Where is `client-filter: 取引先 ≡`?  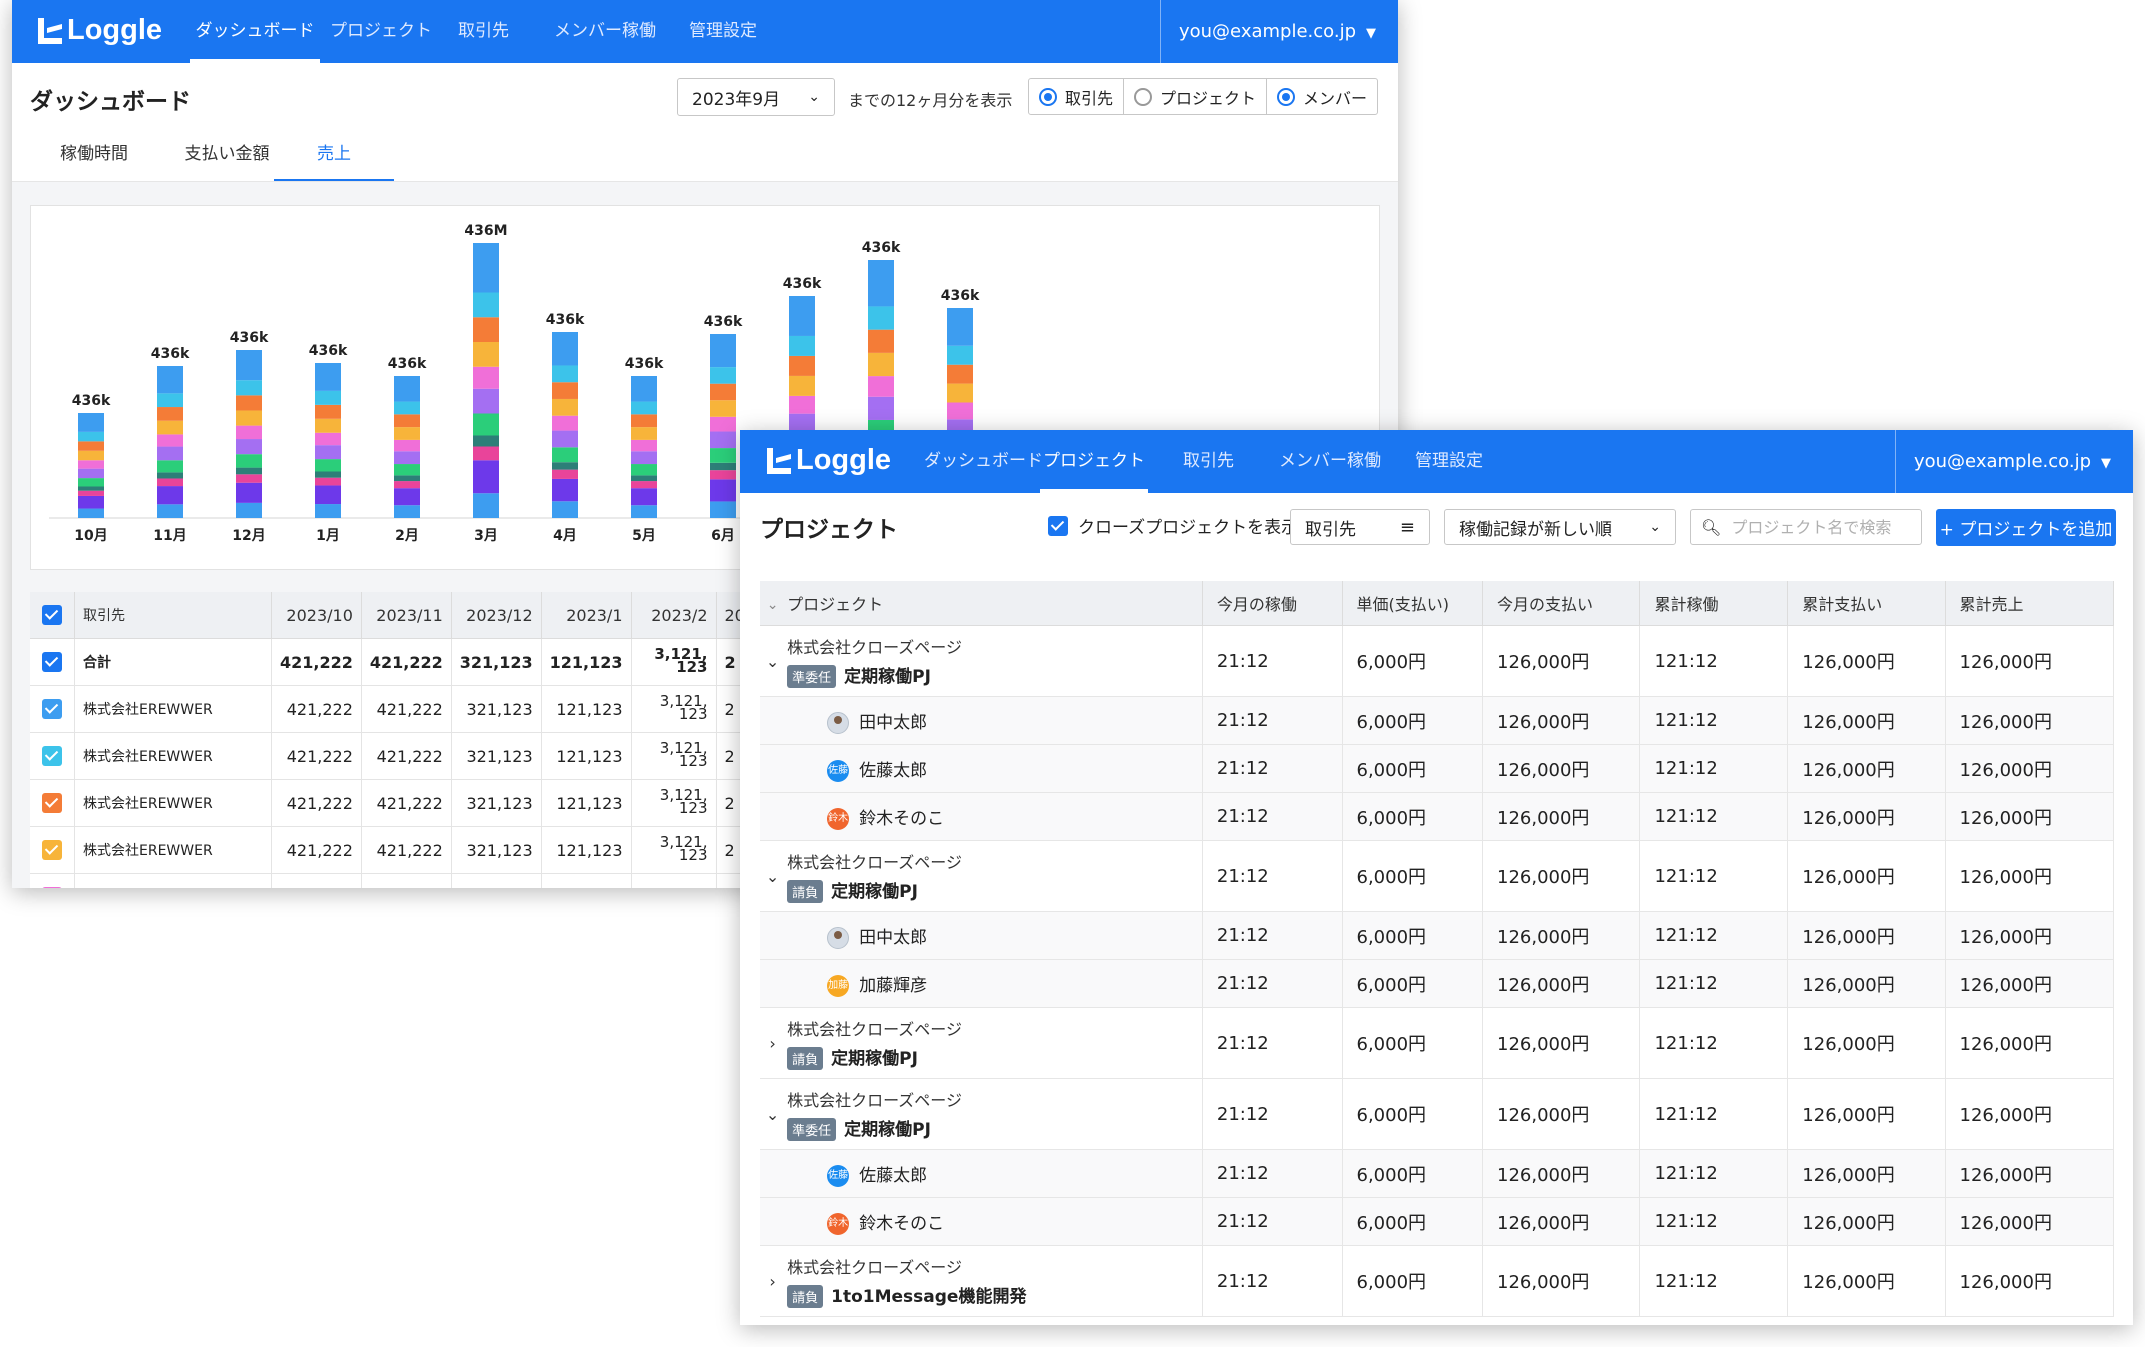
client-filter: 取引先 ≡ is located at coordinates (1360, 527).